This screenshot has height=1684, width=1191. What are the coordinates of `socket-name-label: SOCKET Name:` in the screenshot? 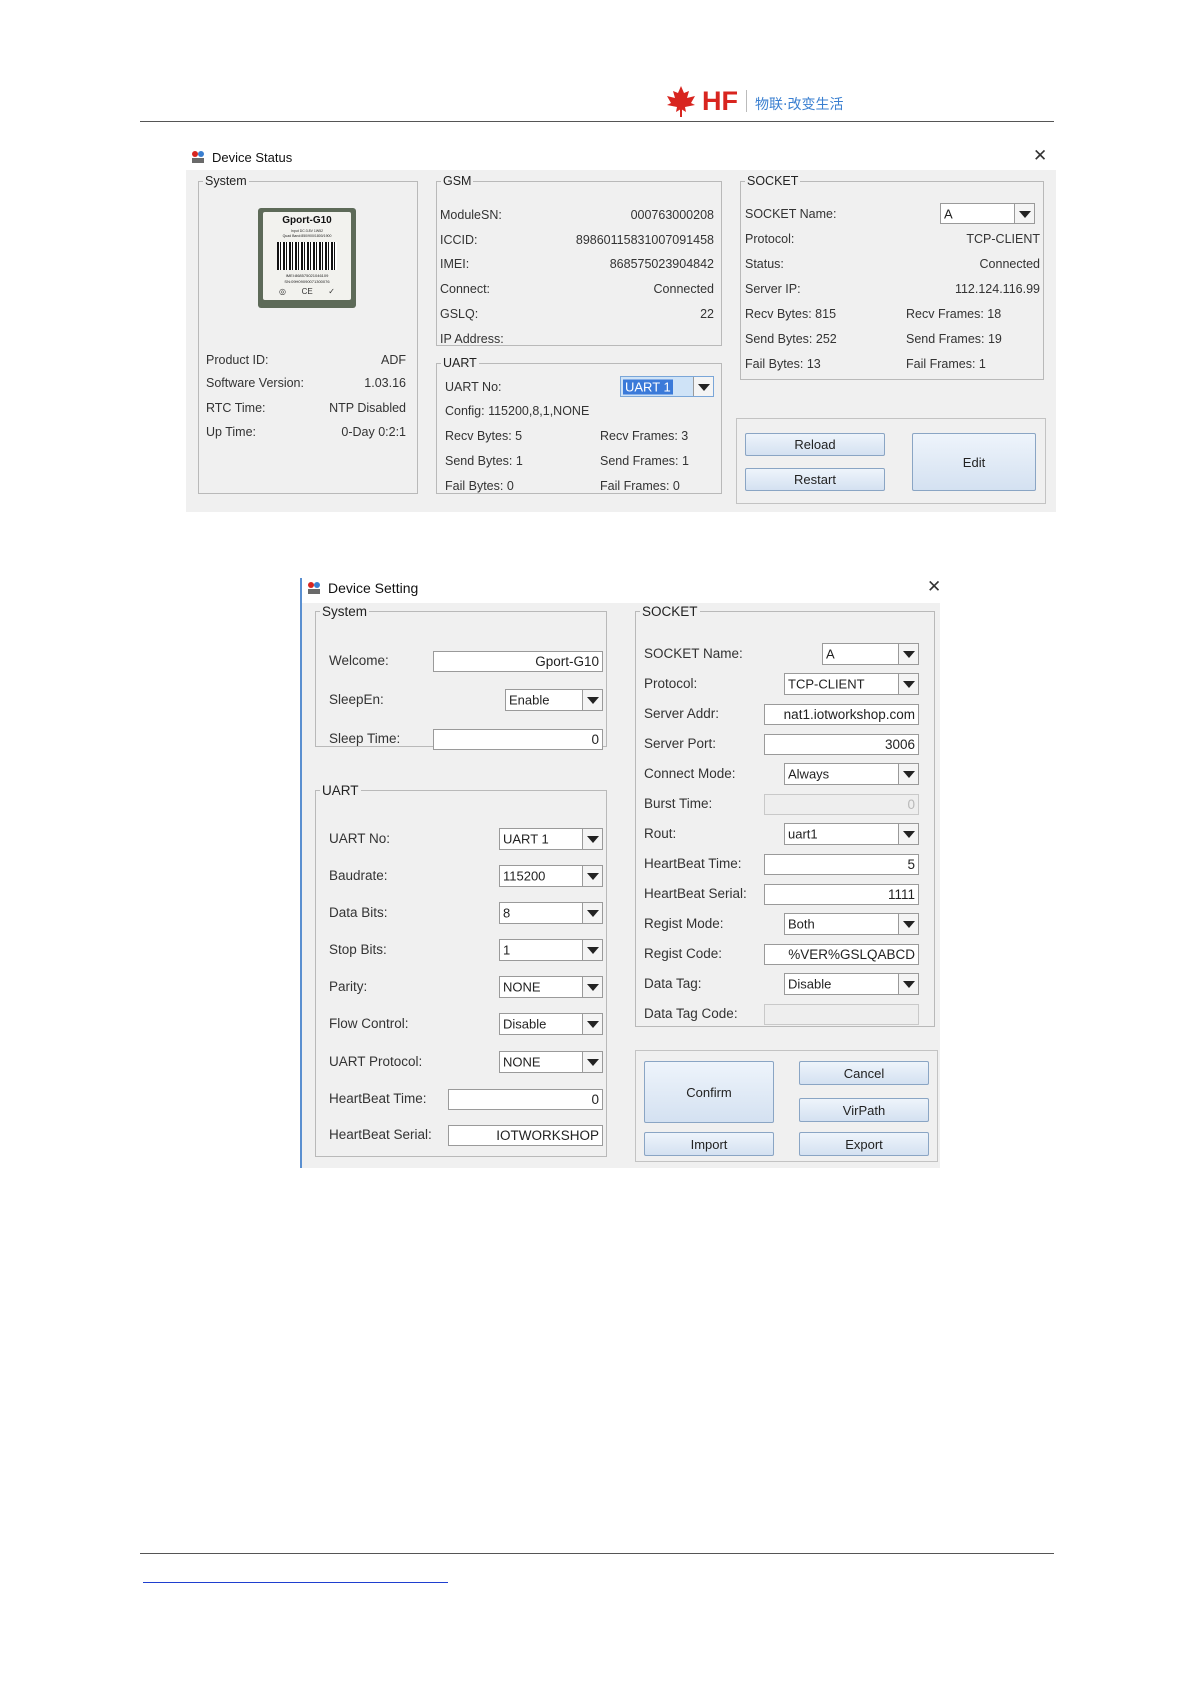 It's located at (791, 214).